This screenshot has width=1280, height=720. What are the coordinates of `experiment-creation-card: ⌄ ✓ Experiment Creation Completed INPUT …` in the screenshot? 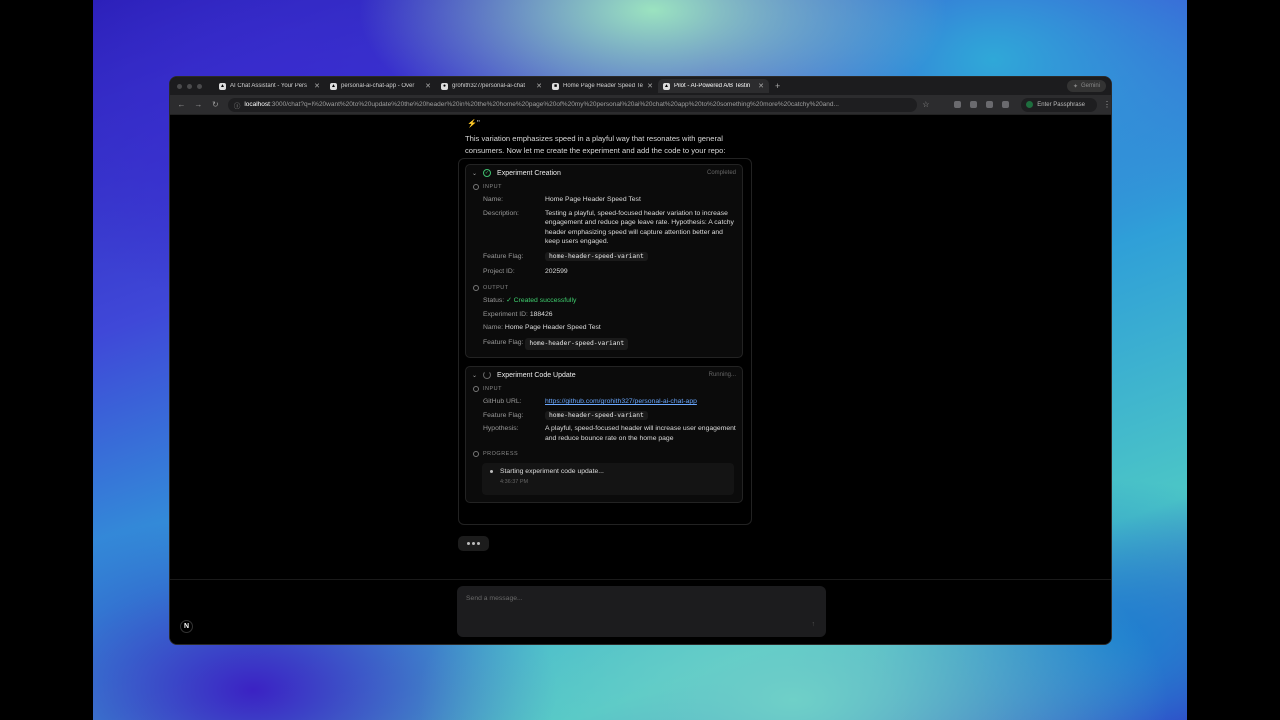 It's located at (604, 261).